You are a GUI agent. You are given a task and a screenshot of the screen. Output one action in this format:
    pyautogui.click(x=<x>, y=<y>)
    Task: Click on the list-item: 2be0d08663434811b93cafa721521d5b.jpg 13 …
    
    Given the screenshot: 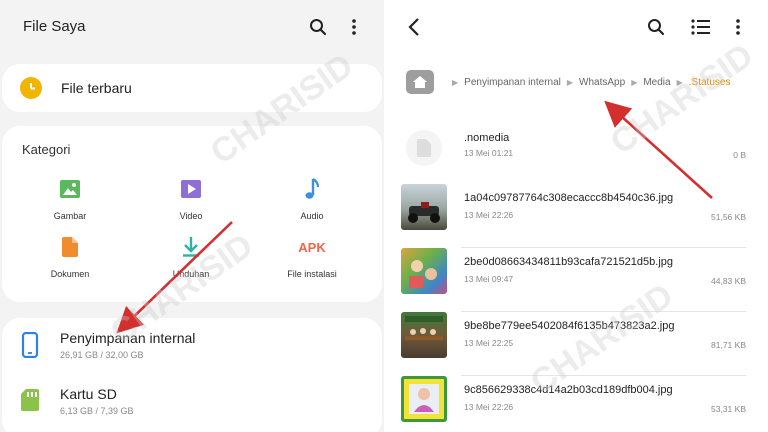 What is the action you would take?
    pyautogui.click(x=576, y=280)
    